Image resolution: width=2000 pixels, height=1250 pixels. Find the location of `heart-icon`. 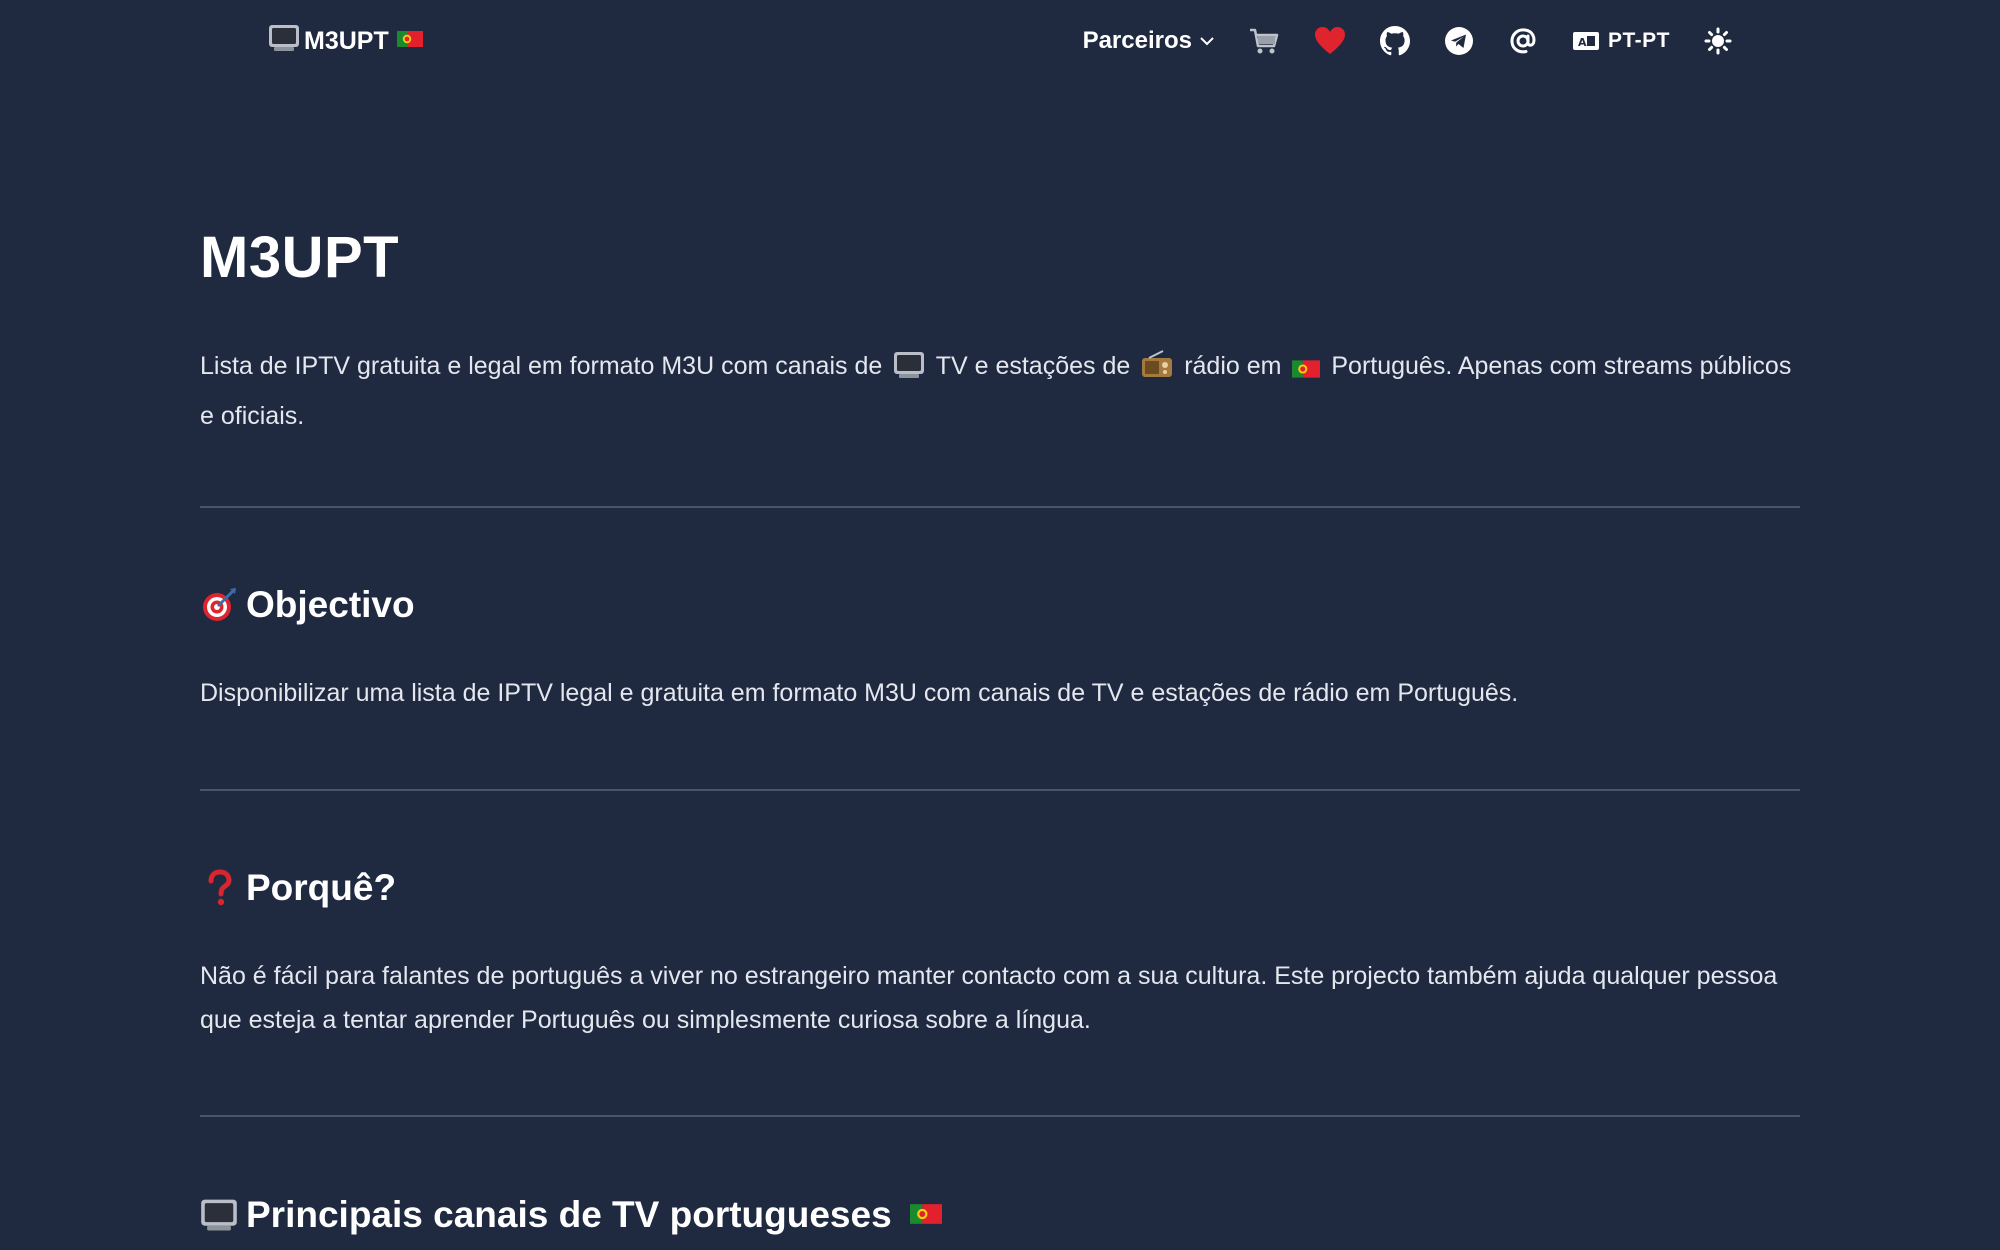

heart-icon is located at coordinates (1330, 41).